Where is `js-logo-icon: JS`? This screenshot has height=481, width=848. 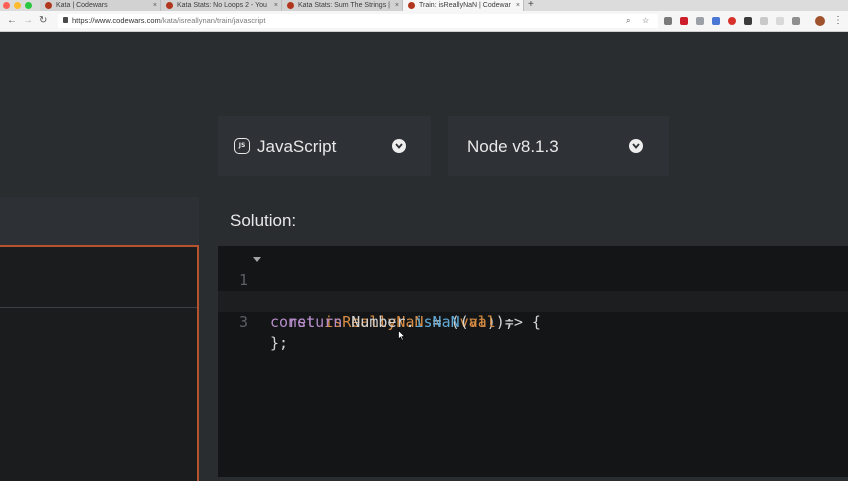
js-logo-icon: JS is located at coordinates (242, 146).